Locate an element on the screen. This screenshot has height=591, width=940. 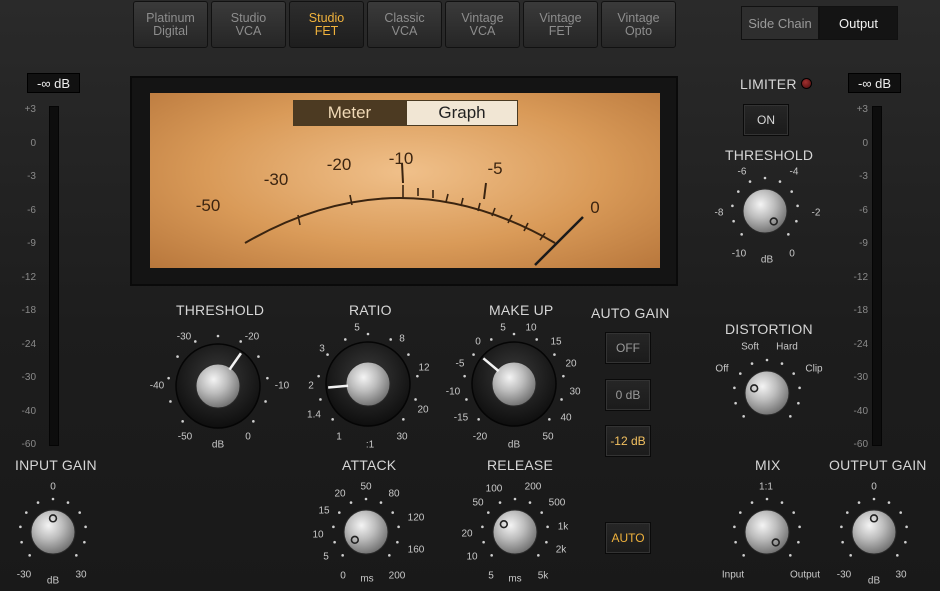
output-gain-label: OUTPUT GAIN is located at coordinates (878, 465).